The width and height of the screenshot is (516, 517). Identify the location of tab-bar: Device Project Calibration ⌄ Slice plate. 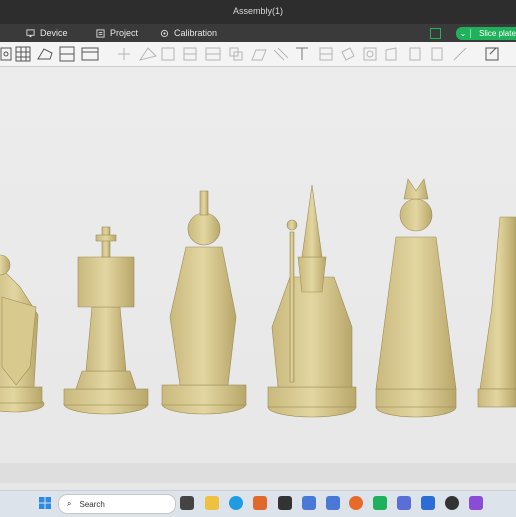
(258, 33).